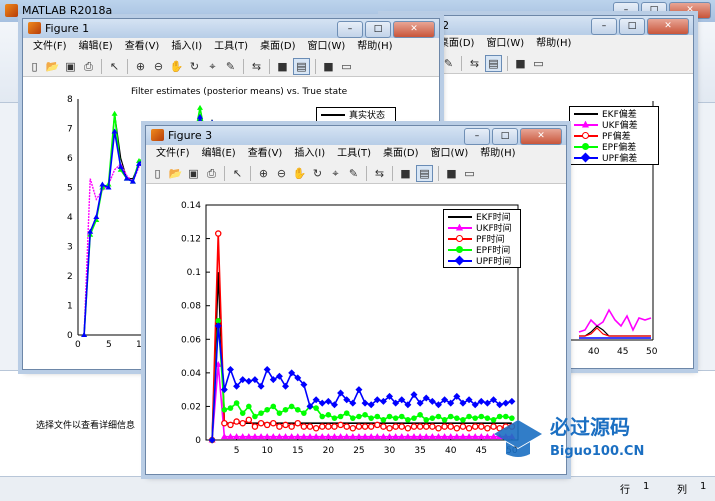  What do you see at coordinates (70, 277) in the screenshot?
I see `y-tick-label: 2` at bounding box center [70, 277].